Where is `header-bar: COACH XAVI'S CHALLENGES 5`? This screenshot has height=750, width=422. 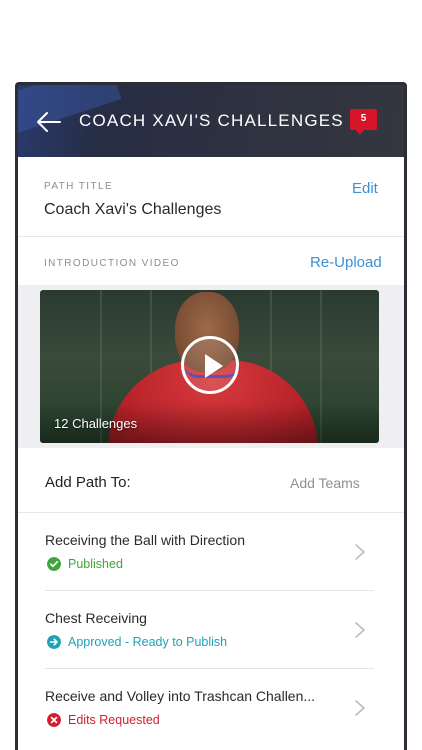 header-bar: COACH XAVI'S CHALLENGES 5 is located at coordinates (211, 121).